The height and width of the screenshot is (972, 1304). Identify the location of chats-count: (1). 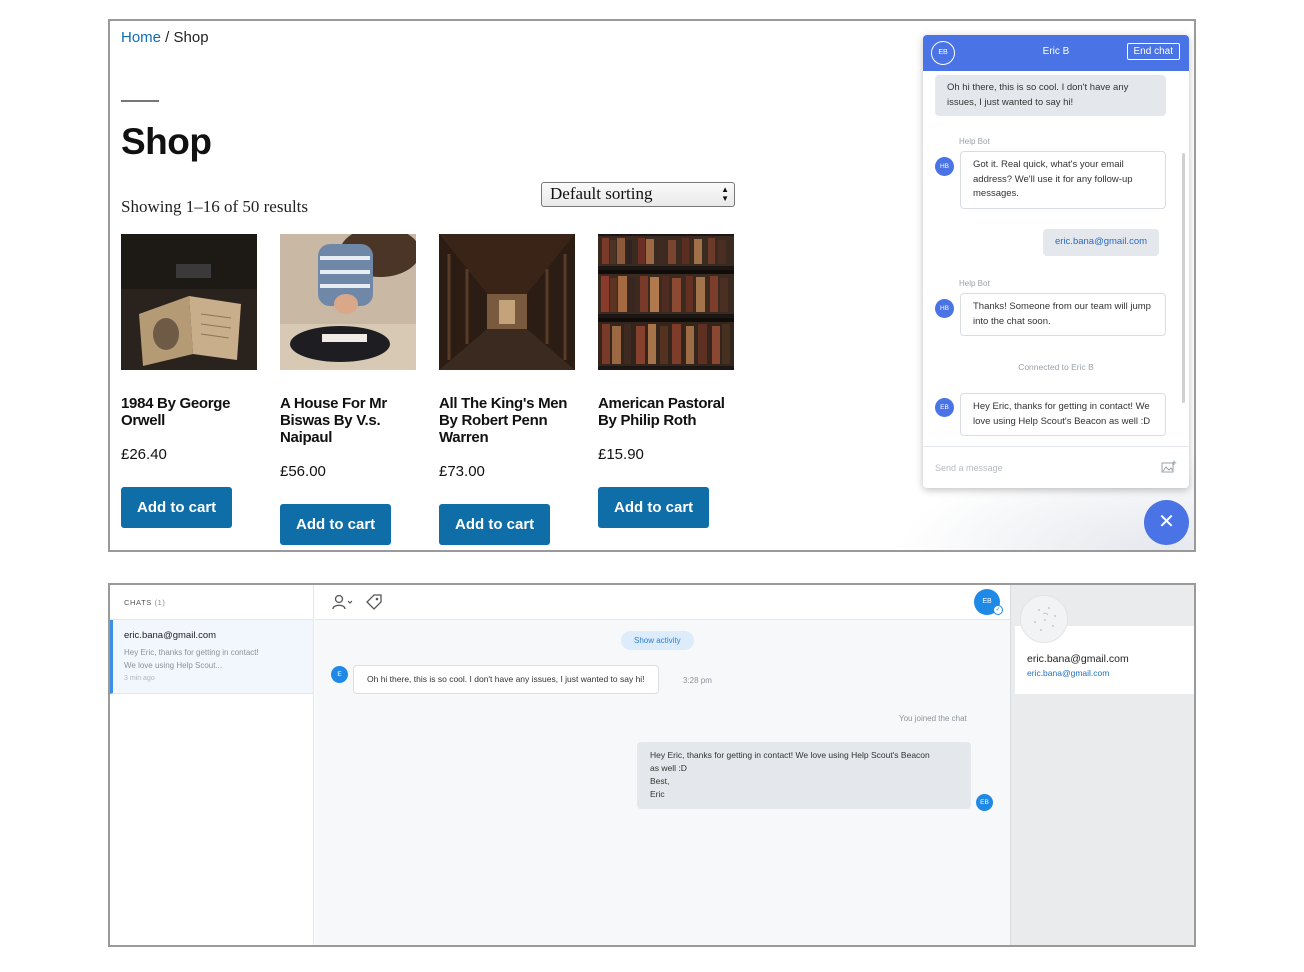
(160, 602).